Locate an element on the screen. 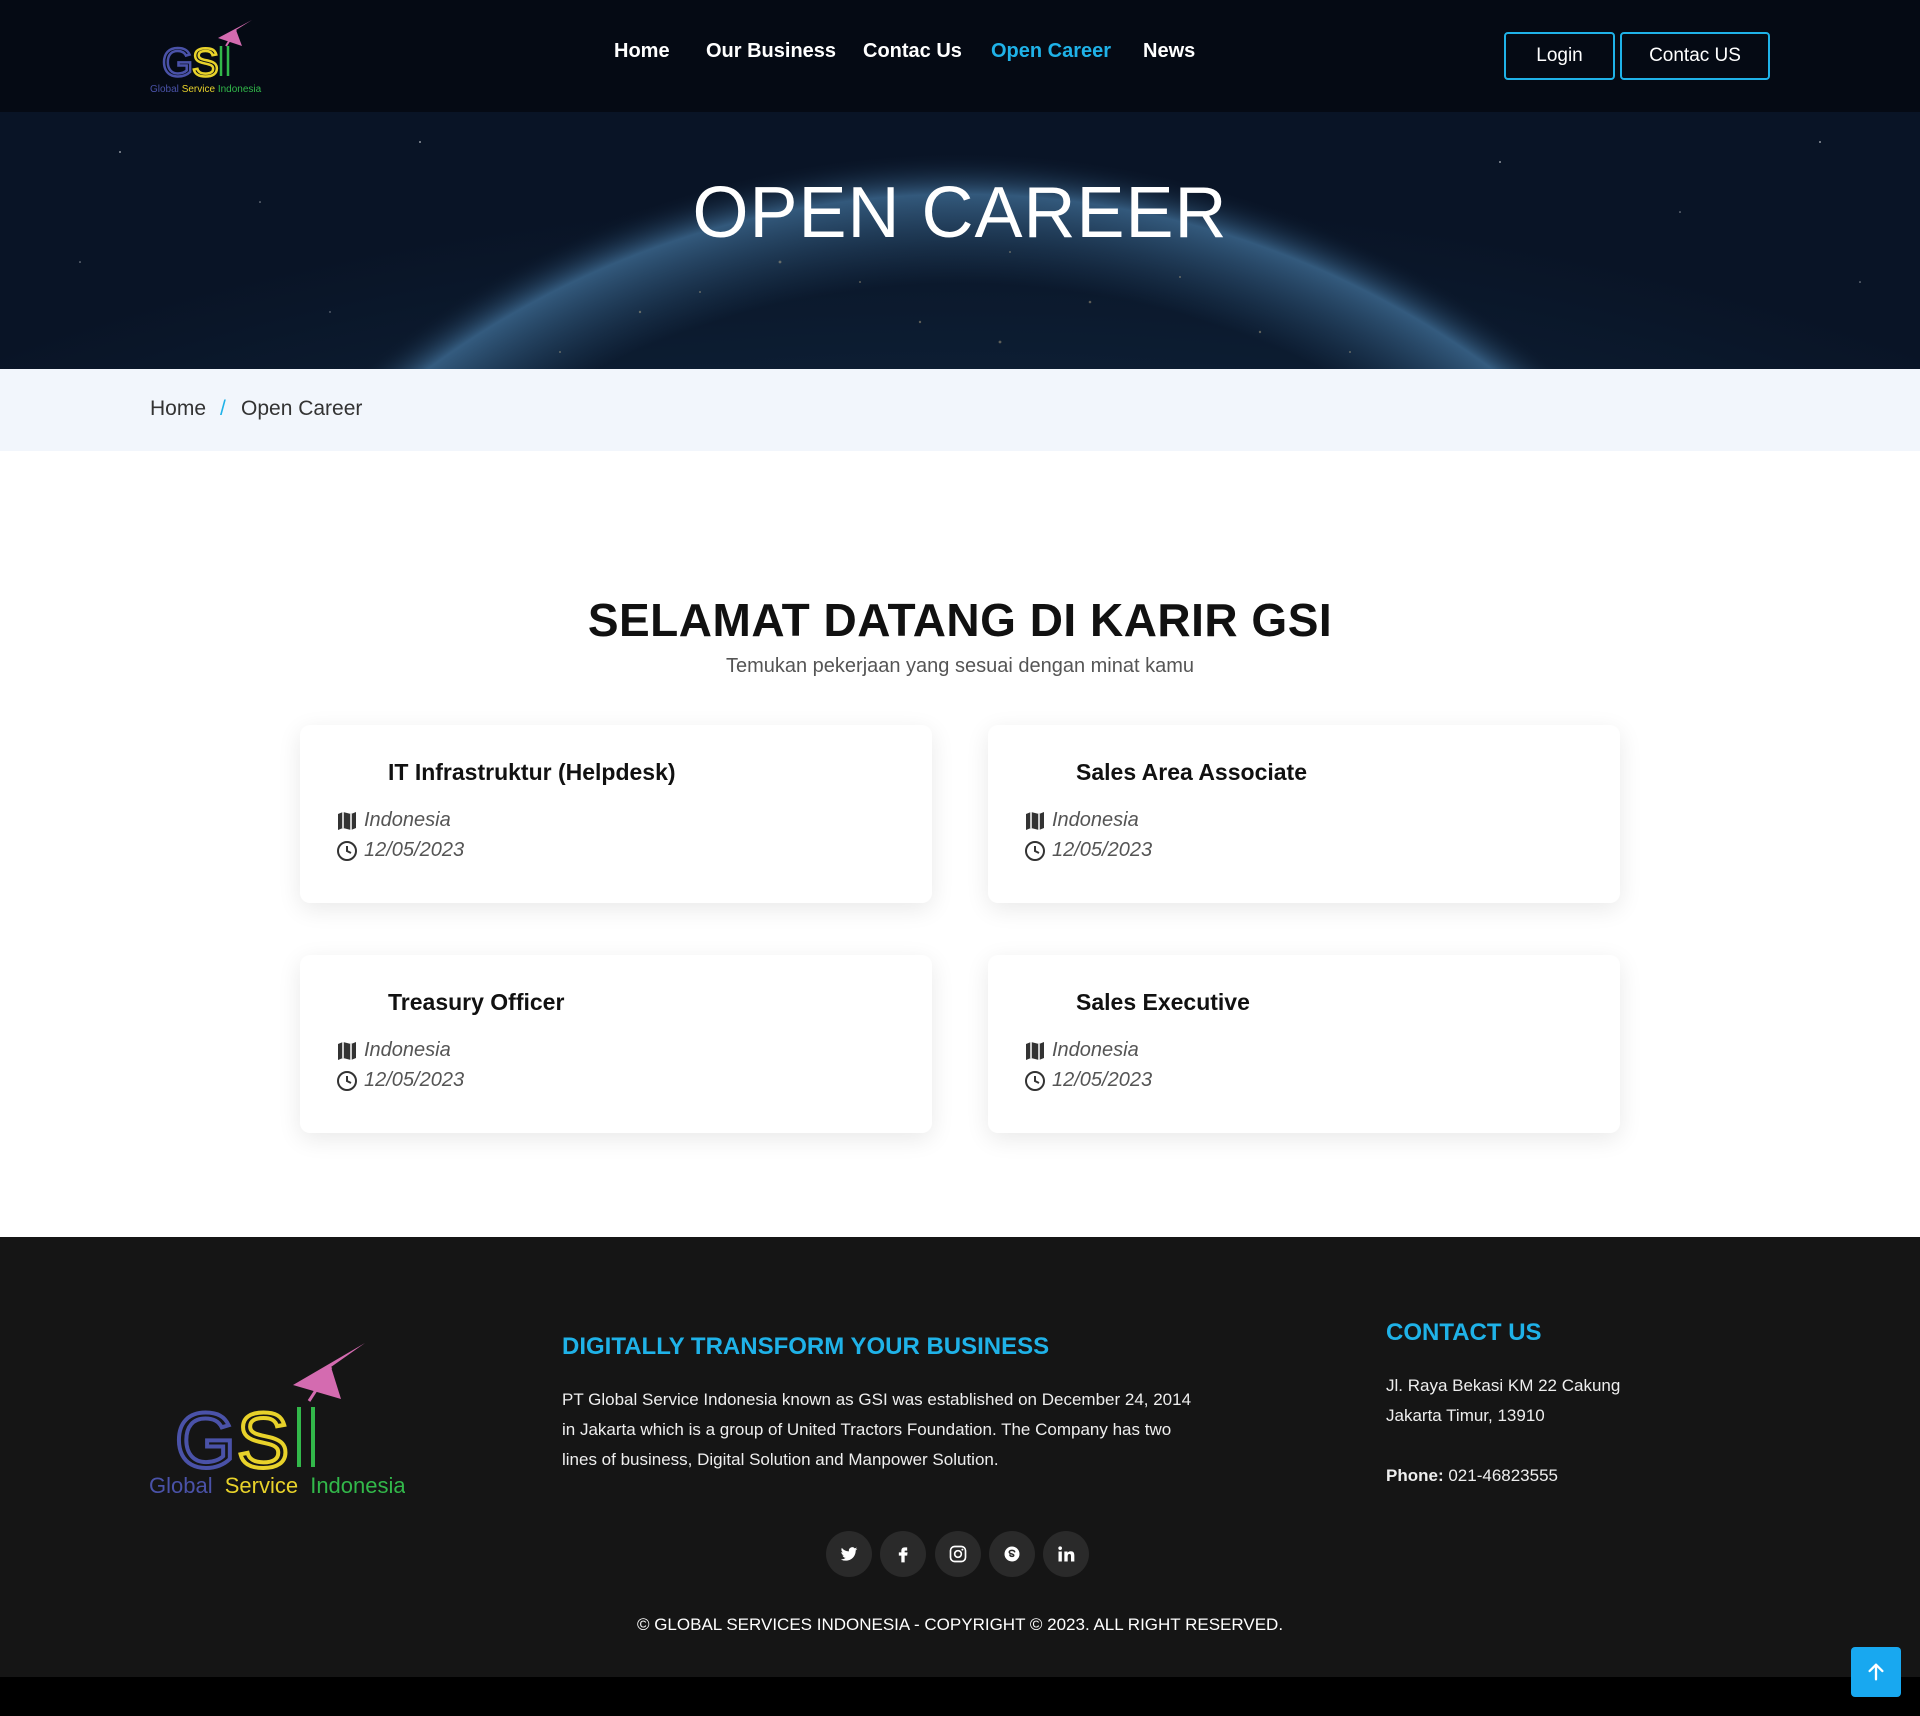 Image resolution: width=1920 pixels, height=1716 pixels. instagram-icon is located at coordinates (958, 1554).